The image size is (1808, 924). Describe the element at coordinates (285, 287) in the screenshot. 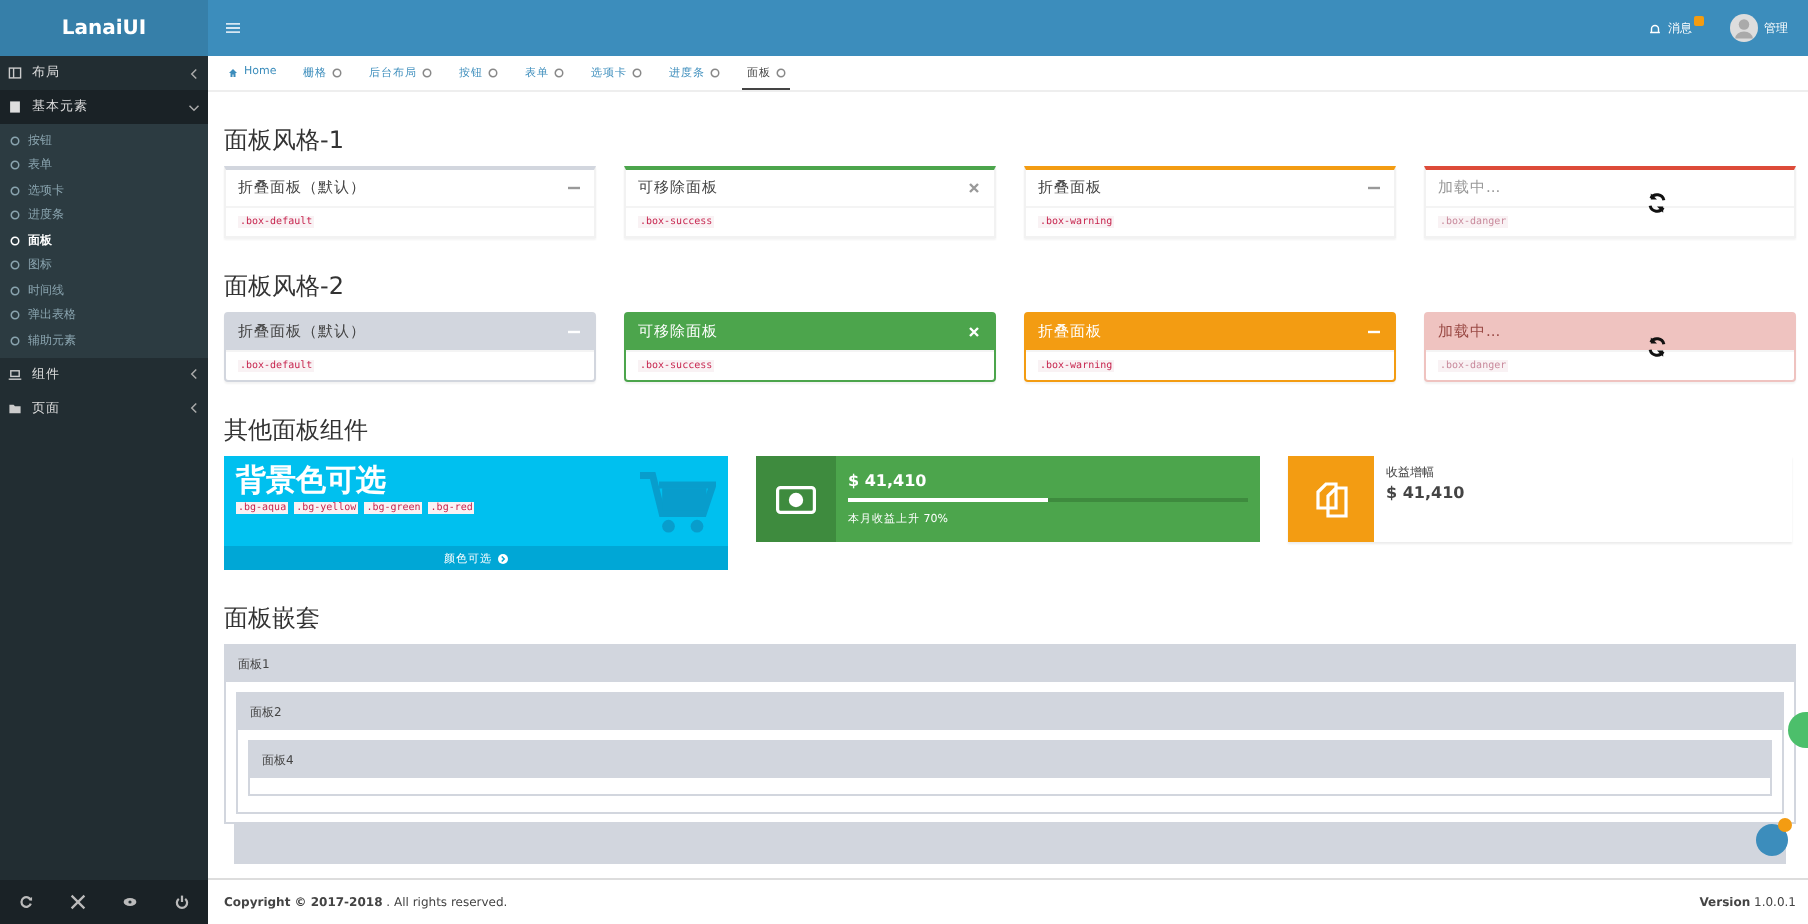

I see `section-heading: 面板风格-2` at that location.